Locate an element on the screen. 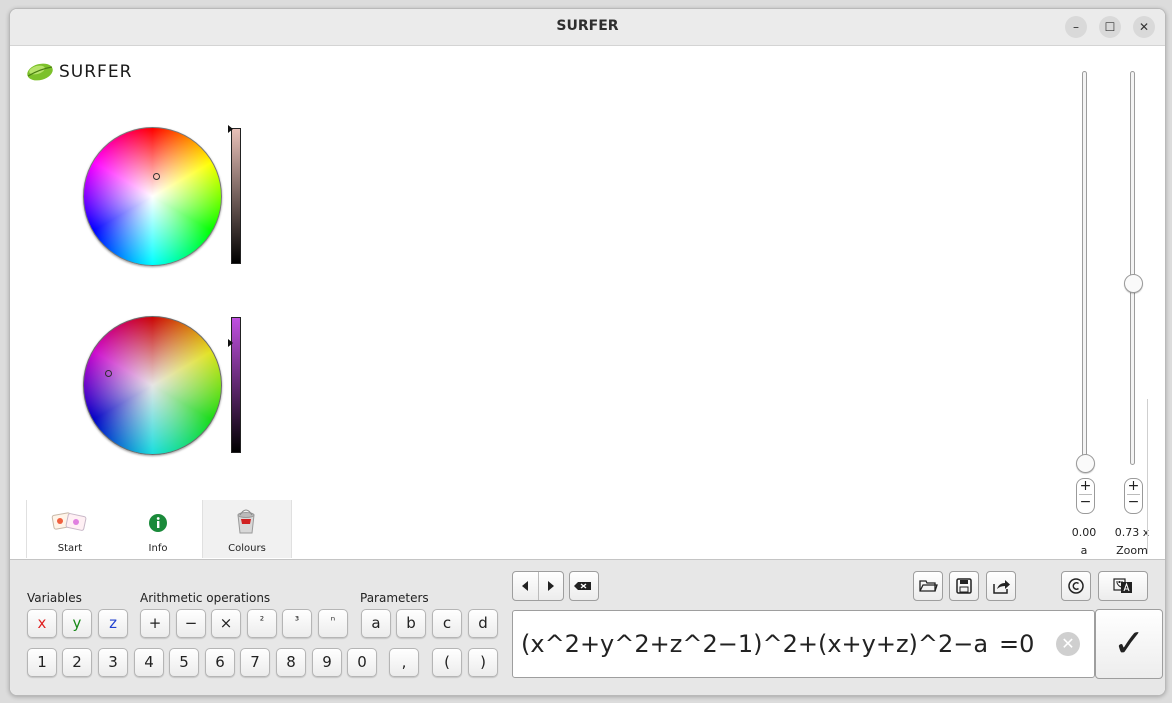 The image size is (1172, 703). outside-colour-wheel is located at coordinates (152, 196).